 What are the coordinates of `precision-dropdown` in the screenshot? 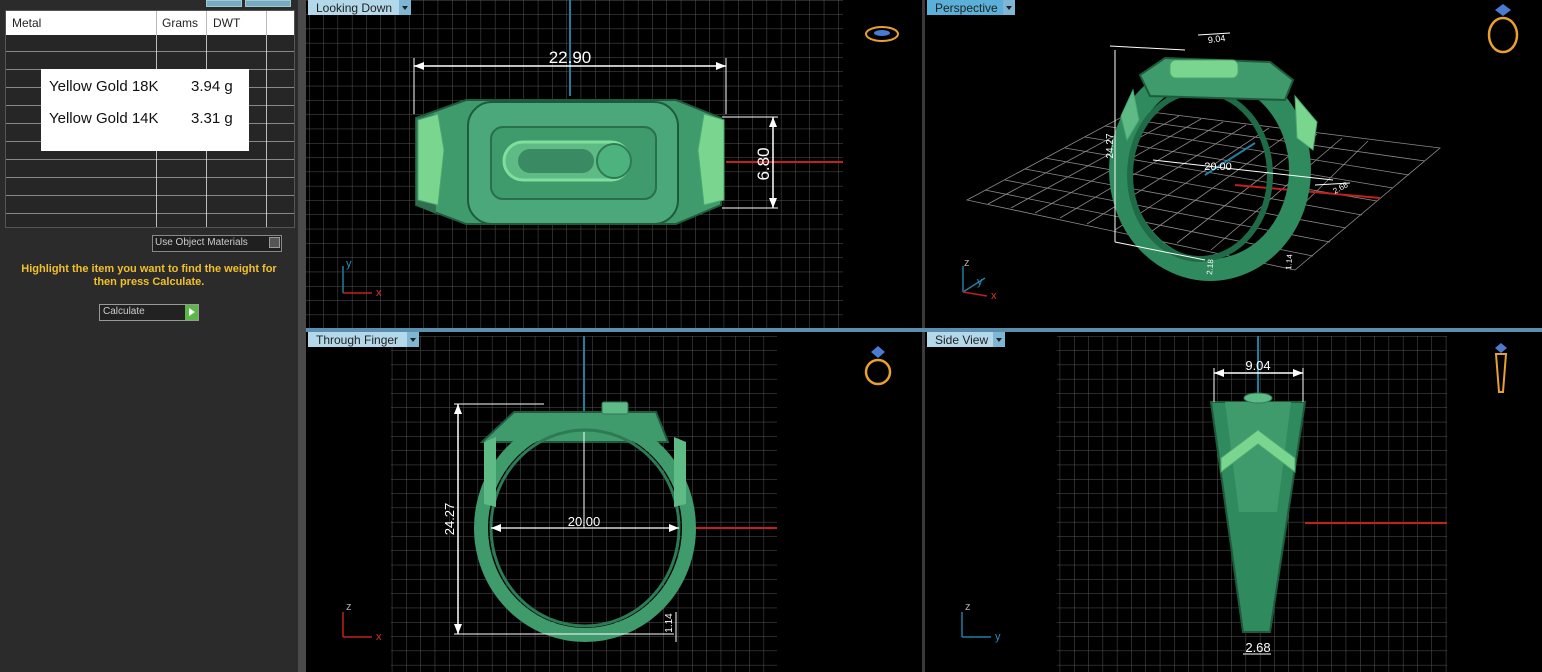 It's located at (268, 3).